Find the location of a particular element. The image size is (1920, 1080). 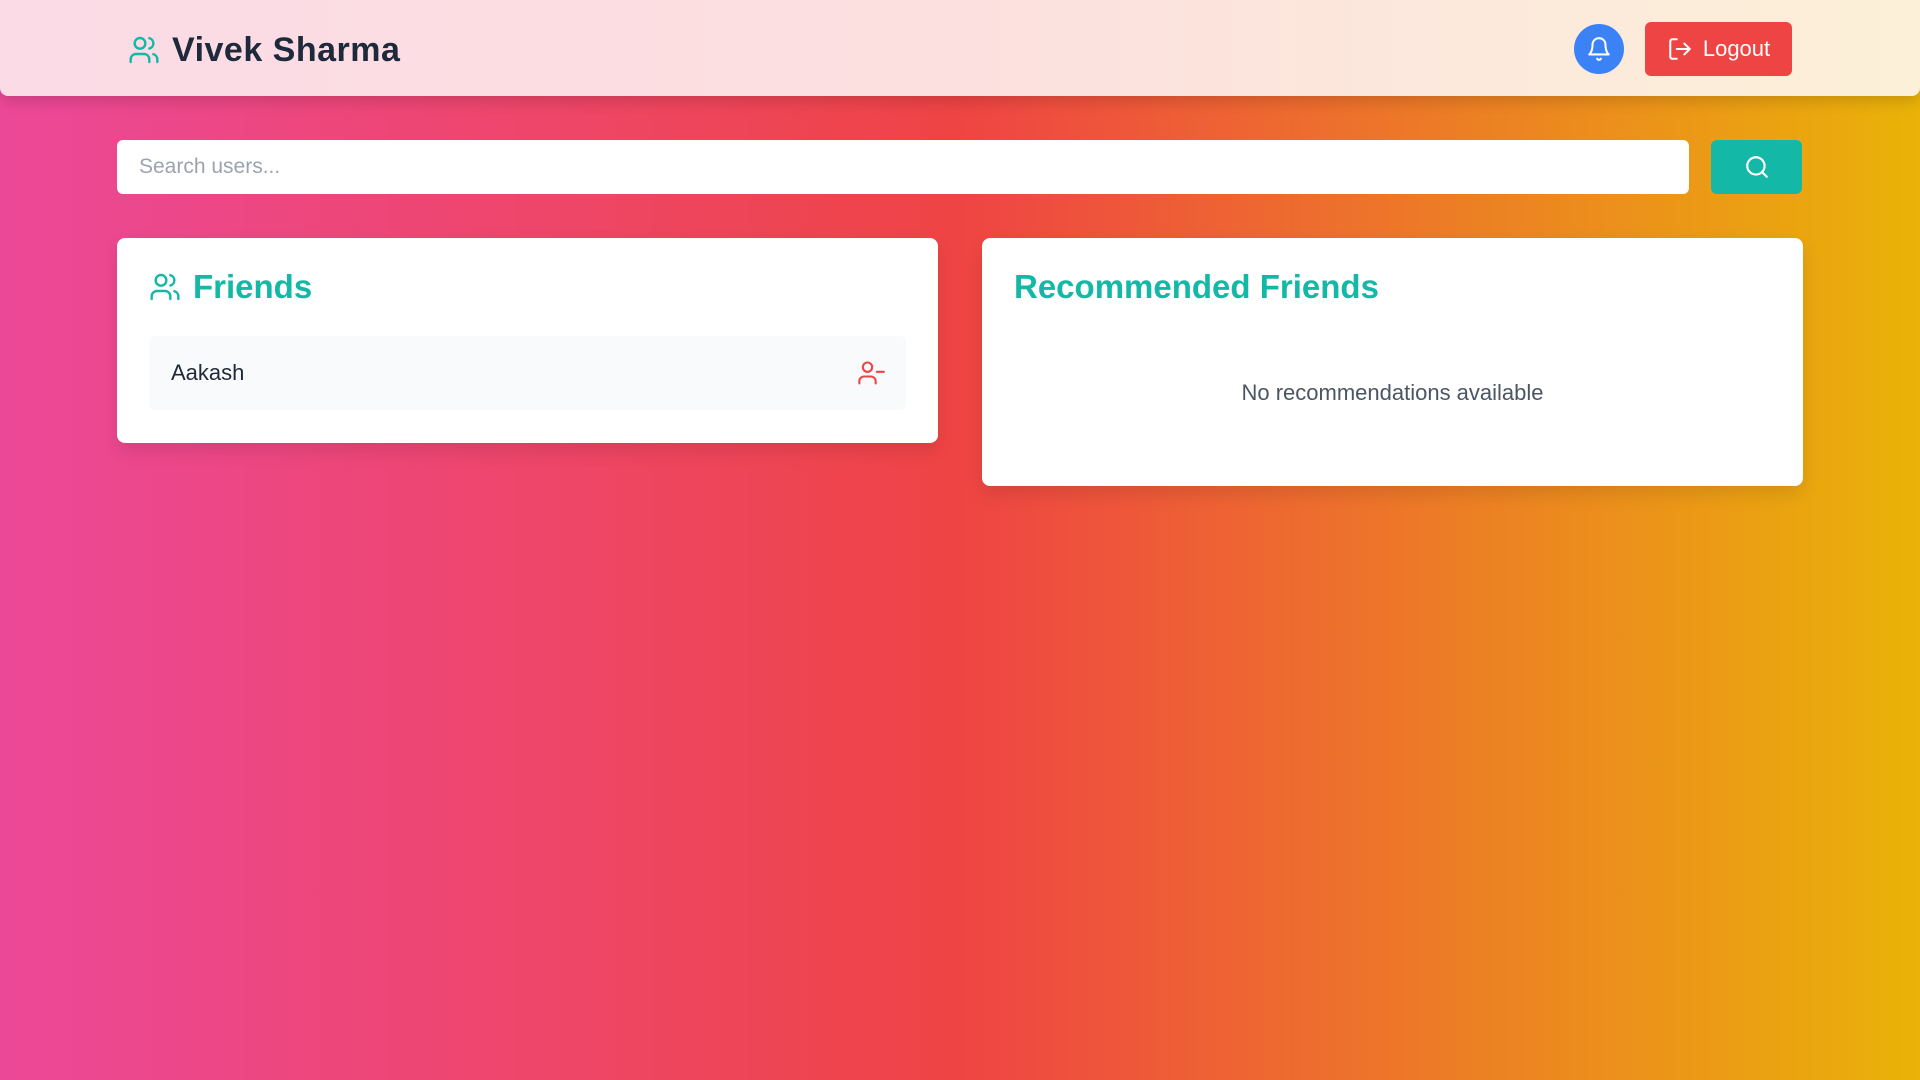

notifications-button is located at coordinates (1599, 49).